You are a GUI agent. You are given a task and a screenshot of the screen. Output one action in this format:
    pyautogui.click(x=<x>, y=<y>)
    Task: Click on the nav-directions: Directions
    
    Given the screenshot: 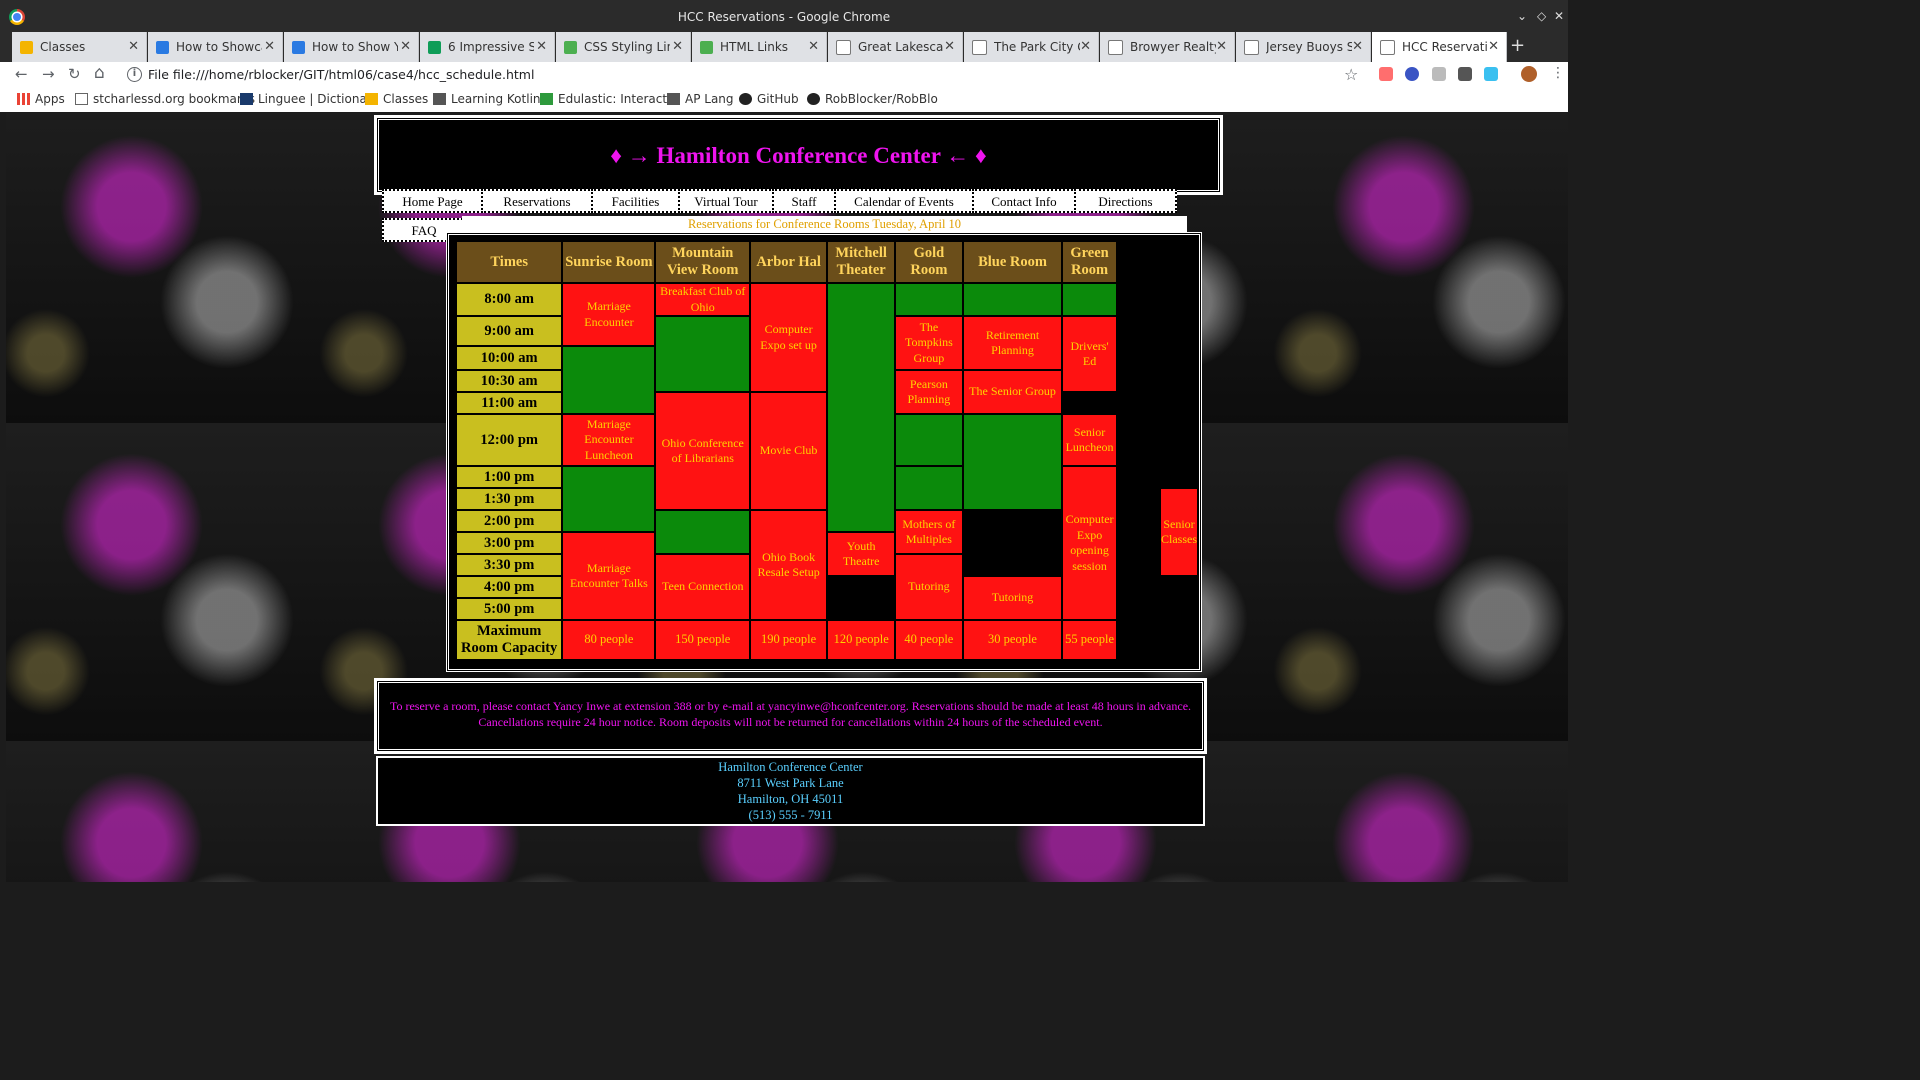 What is the action you would take?
    pyautogui.click(x=1125, y=201)
    